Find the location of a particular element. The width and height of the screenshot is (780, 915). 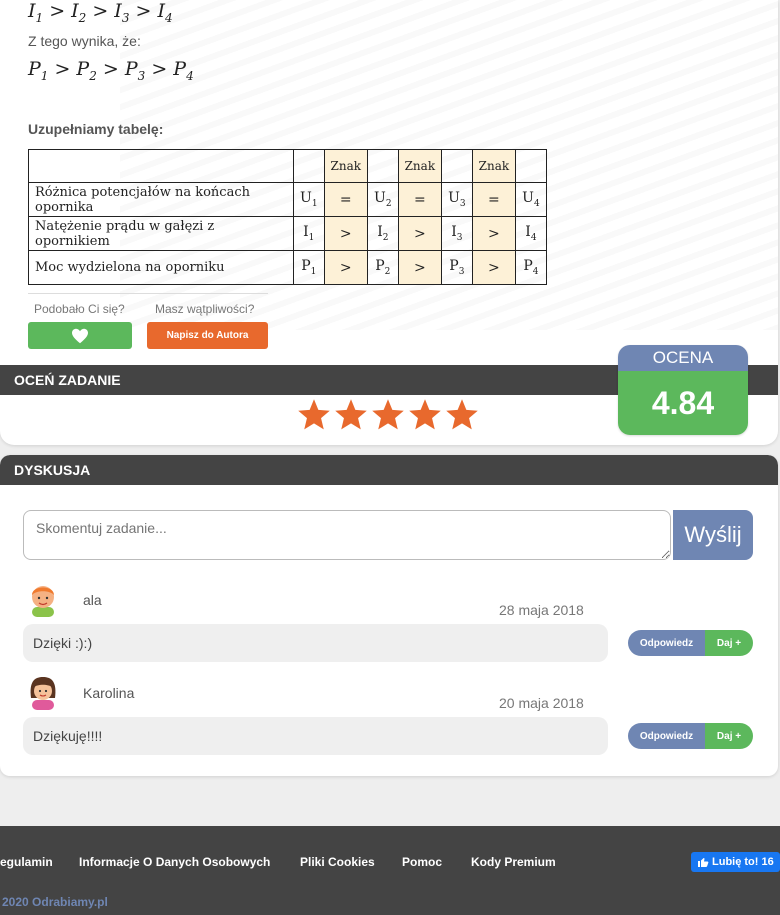

heart-icon is located at coordinates (80, 335).